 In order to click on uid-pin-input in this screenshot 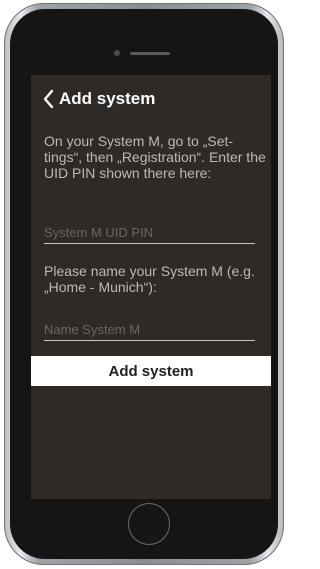, I will do `click(149, 232)`.